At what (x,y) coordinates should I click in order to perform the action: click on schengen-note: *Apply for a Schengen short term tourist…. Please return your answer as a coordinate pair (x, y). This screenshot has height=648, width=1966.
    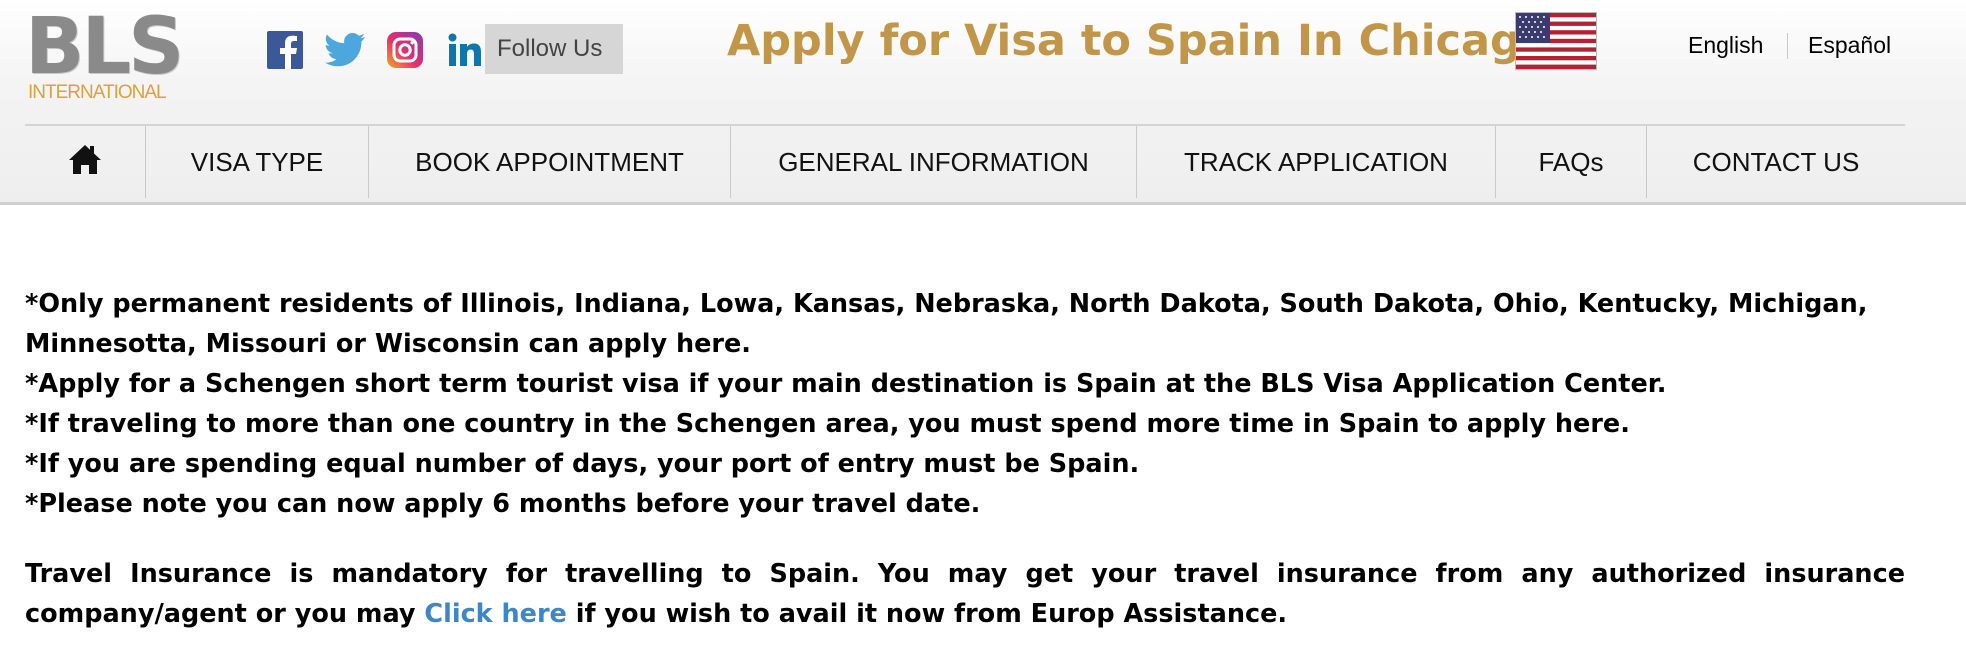
    Looking at the image, I should click on (846, 384).